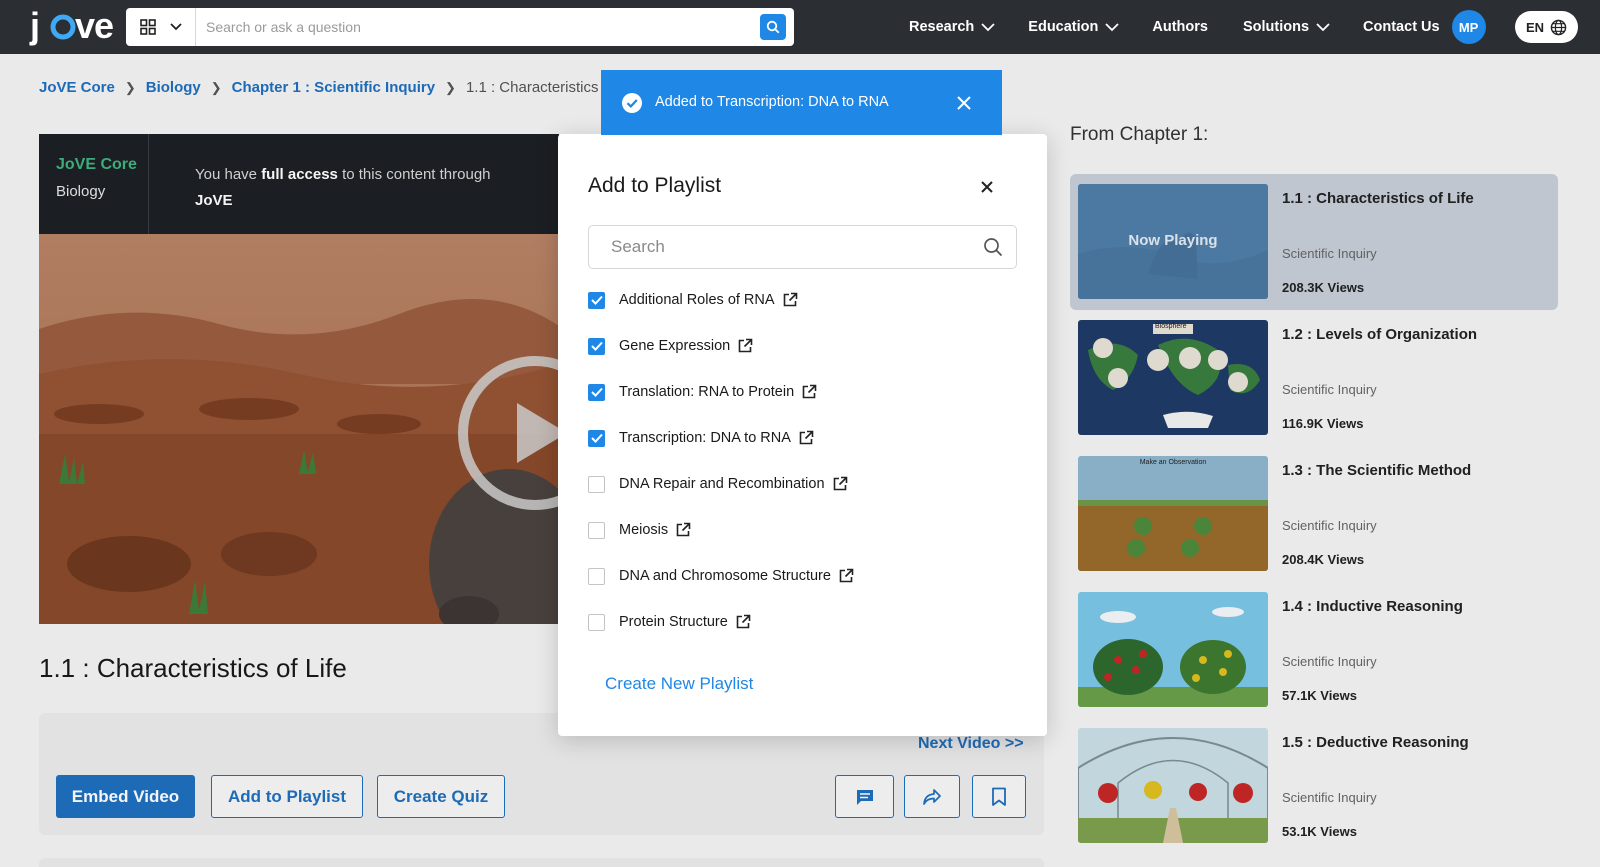 This screenshot has width=1600, height=867. What do you see at coordinates (193, 668) in the screenshot?
I see `page-title: 1.1 : Characteristics of Life` at bounding box center [193, 668].